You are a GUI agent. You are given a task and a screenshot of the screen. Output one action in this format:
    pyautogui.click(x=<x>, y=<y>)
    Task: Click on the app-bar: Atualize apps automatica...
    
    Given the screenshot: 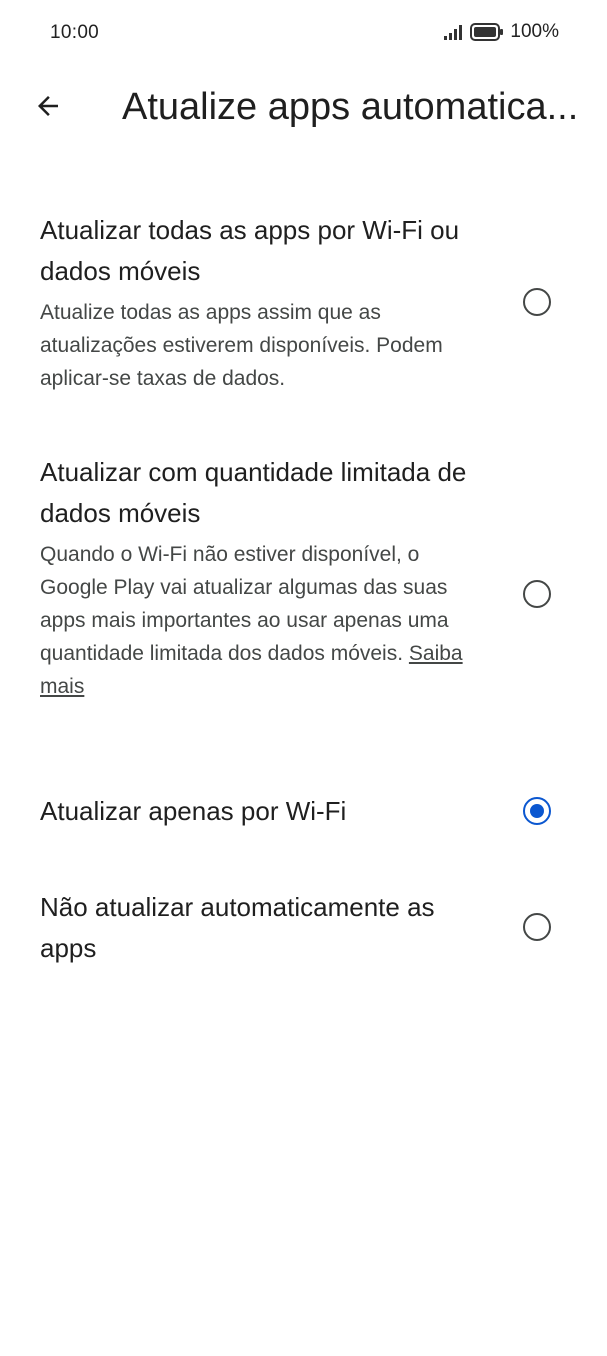 What is the action you would take?
    pyautogui.click(x=303, y=107)
    